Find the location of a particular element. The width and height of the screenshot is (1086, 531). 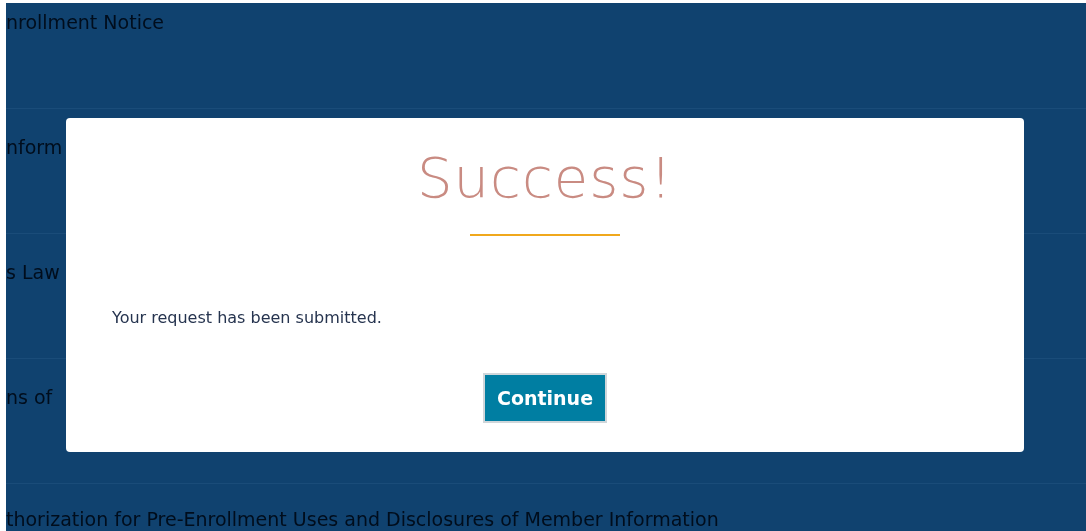

list-item-title: nform is located at coordinates (34, 147).